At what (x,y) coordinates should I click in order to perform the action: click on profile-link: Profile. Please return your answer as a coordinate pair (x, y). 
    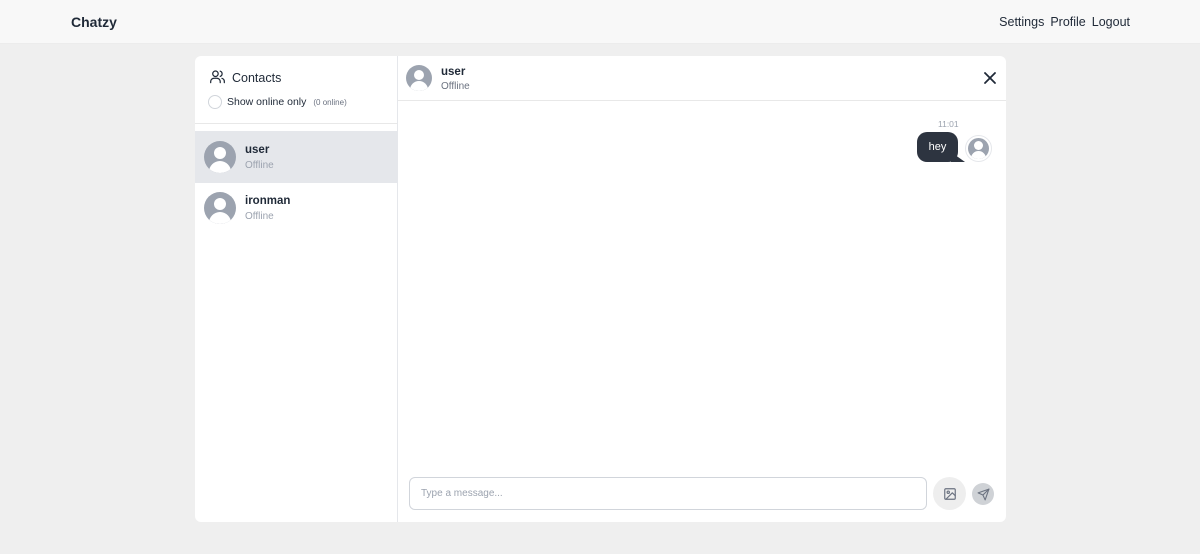
    Looking at the image, I should click on (1067, 22).